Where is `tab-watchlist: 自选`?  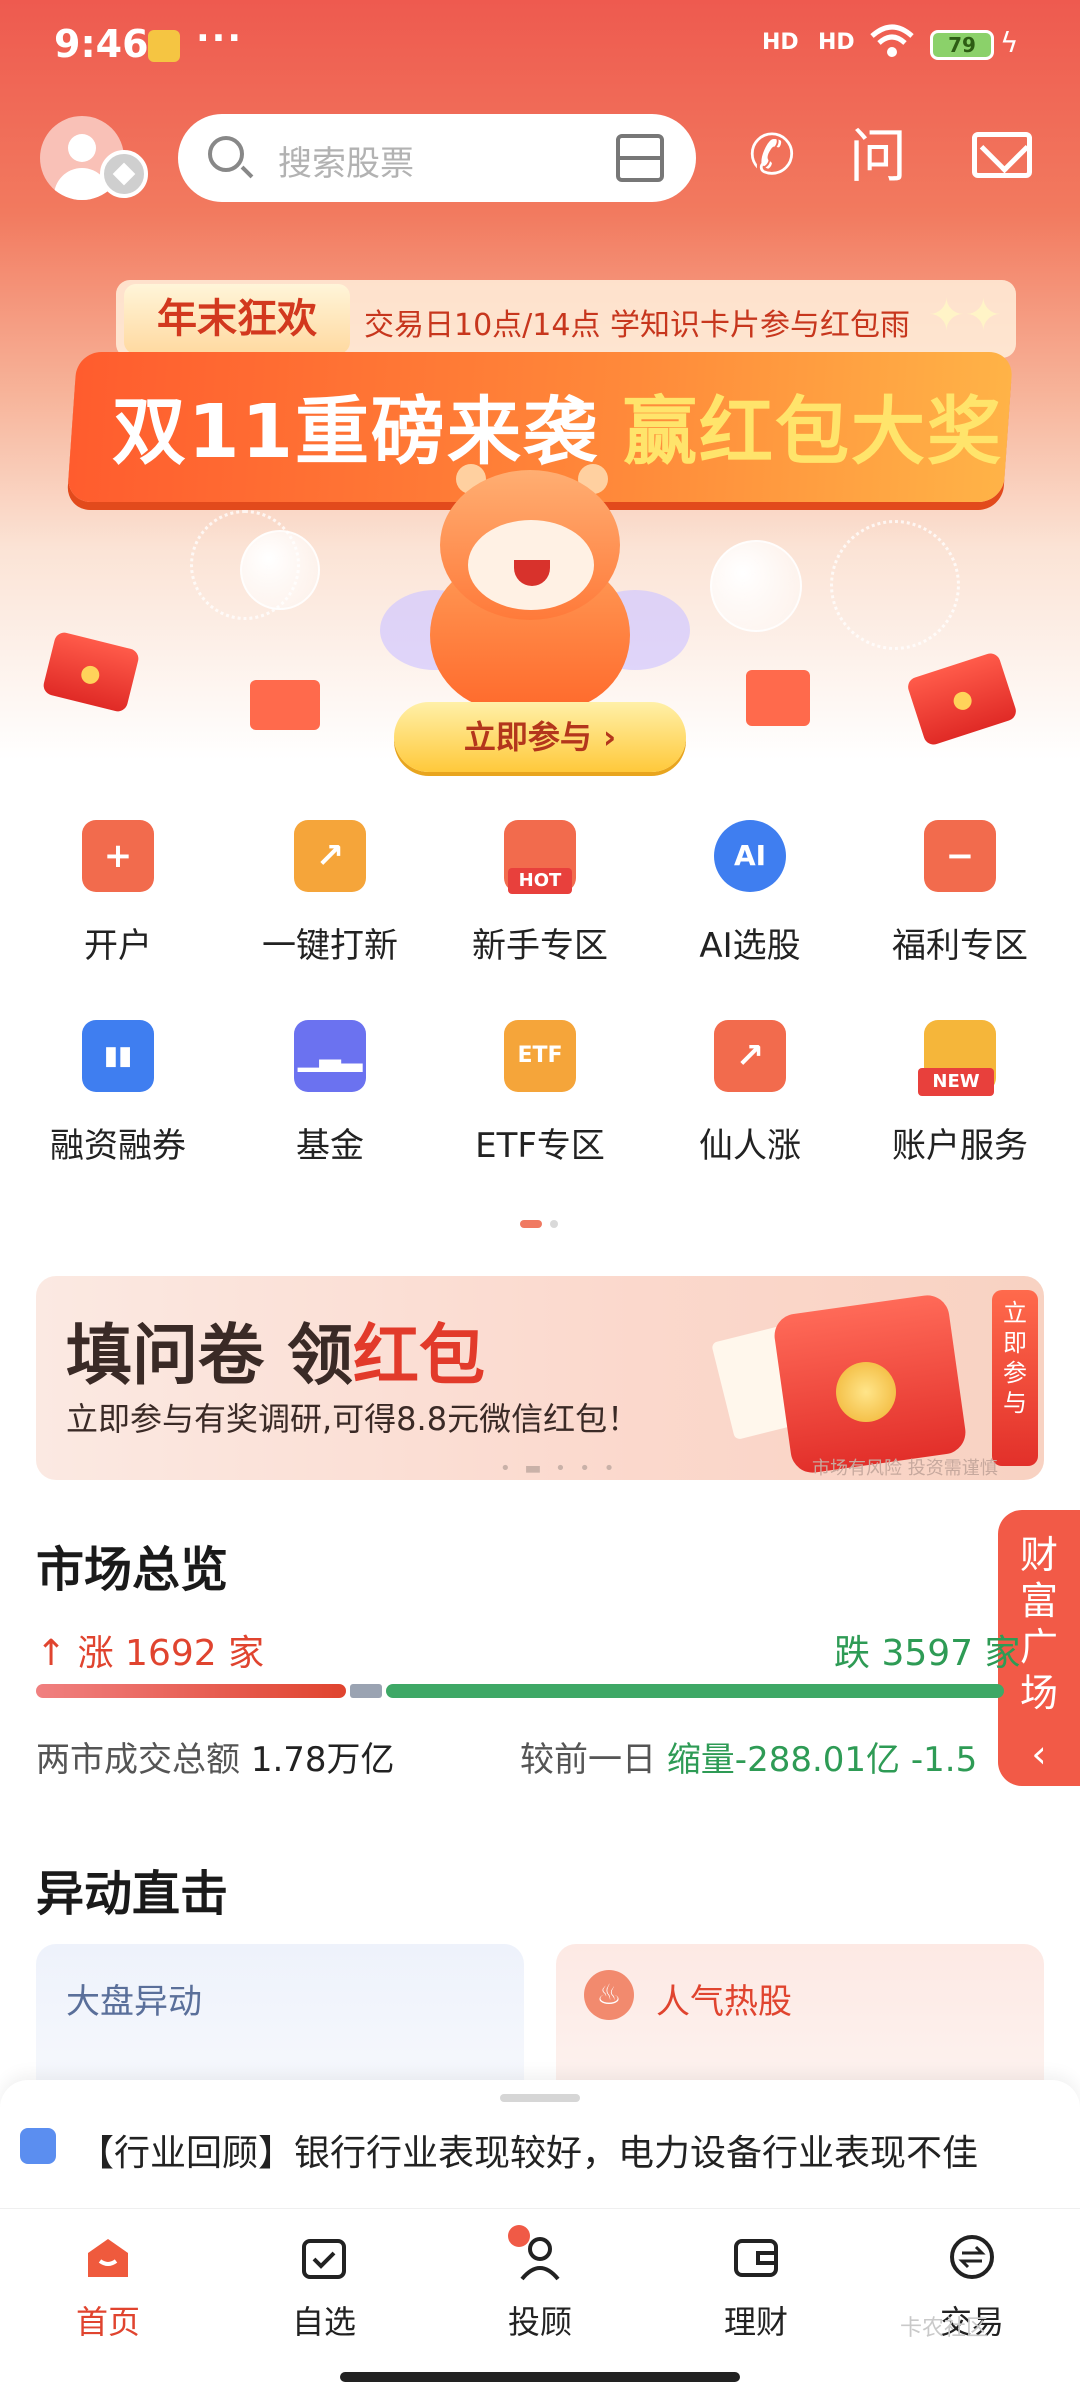 tab-watchlist: 自选 is located at coordinates (324, 2287).